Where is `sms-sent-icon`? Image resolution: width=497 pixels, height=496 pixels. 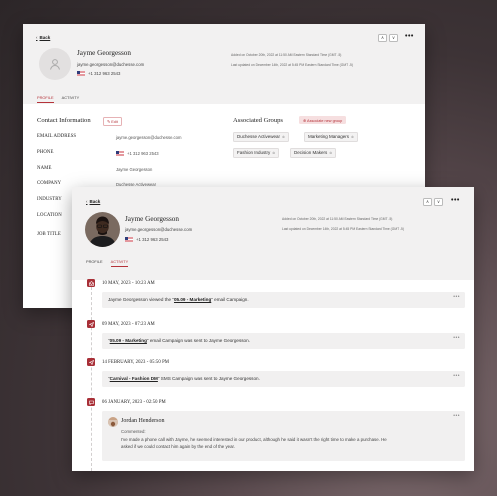
sms-sent-icon is located at coordinates (91, 362).